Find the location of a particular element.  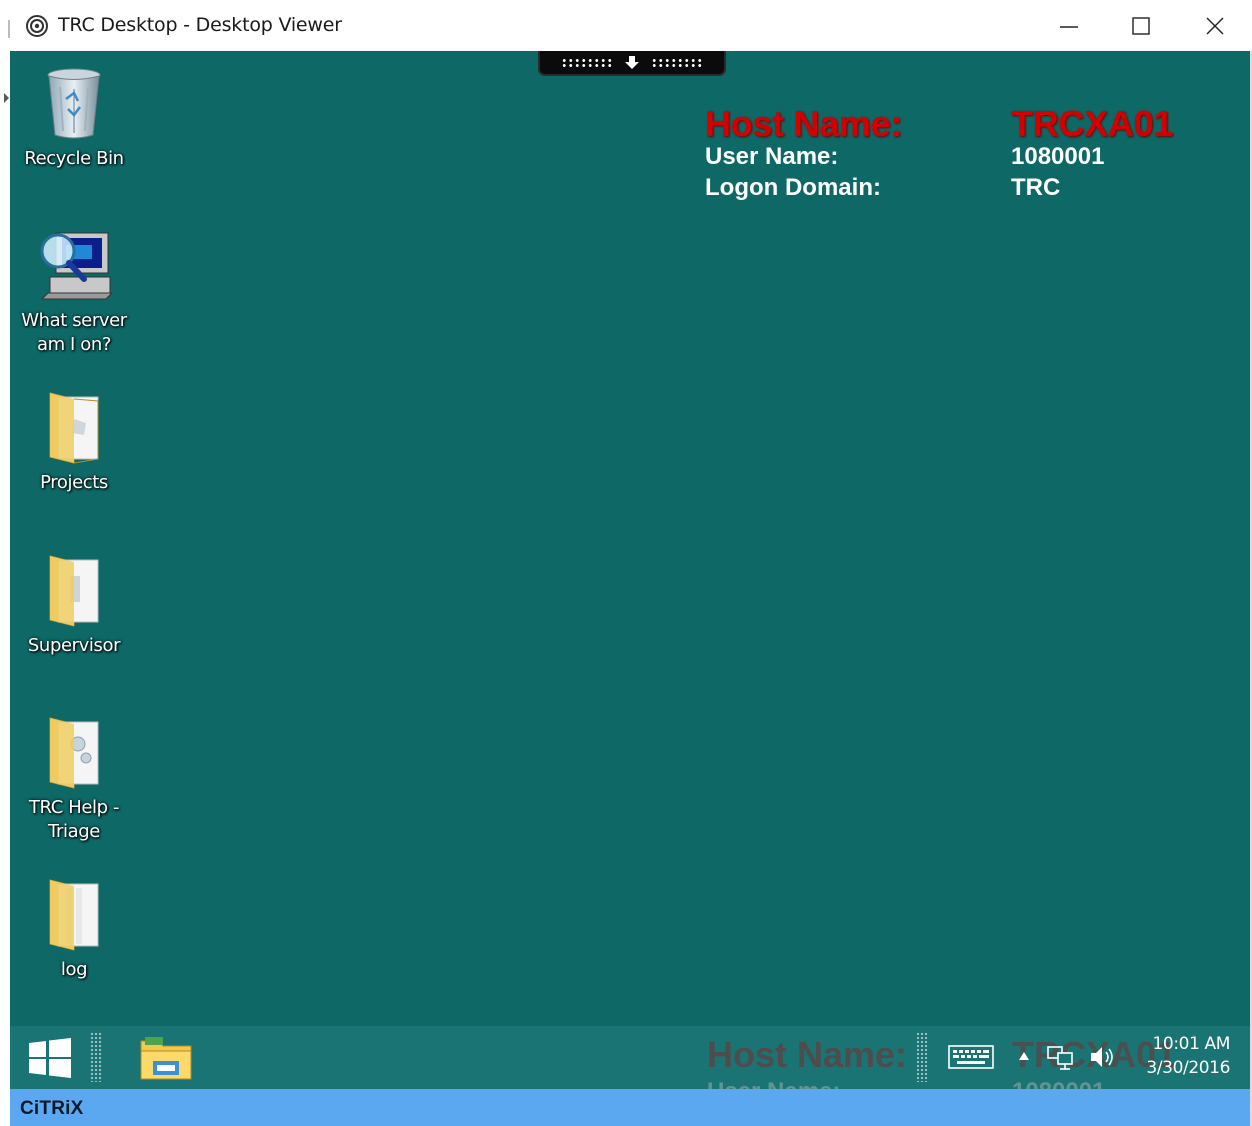

desktop-icon-projects: Projects is located at coordinates (74, 440).